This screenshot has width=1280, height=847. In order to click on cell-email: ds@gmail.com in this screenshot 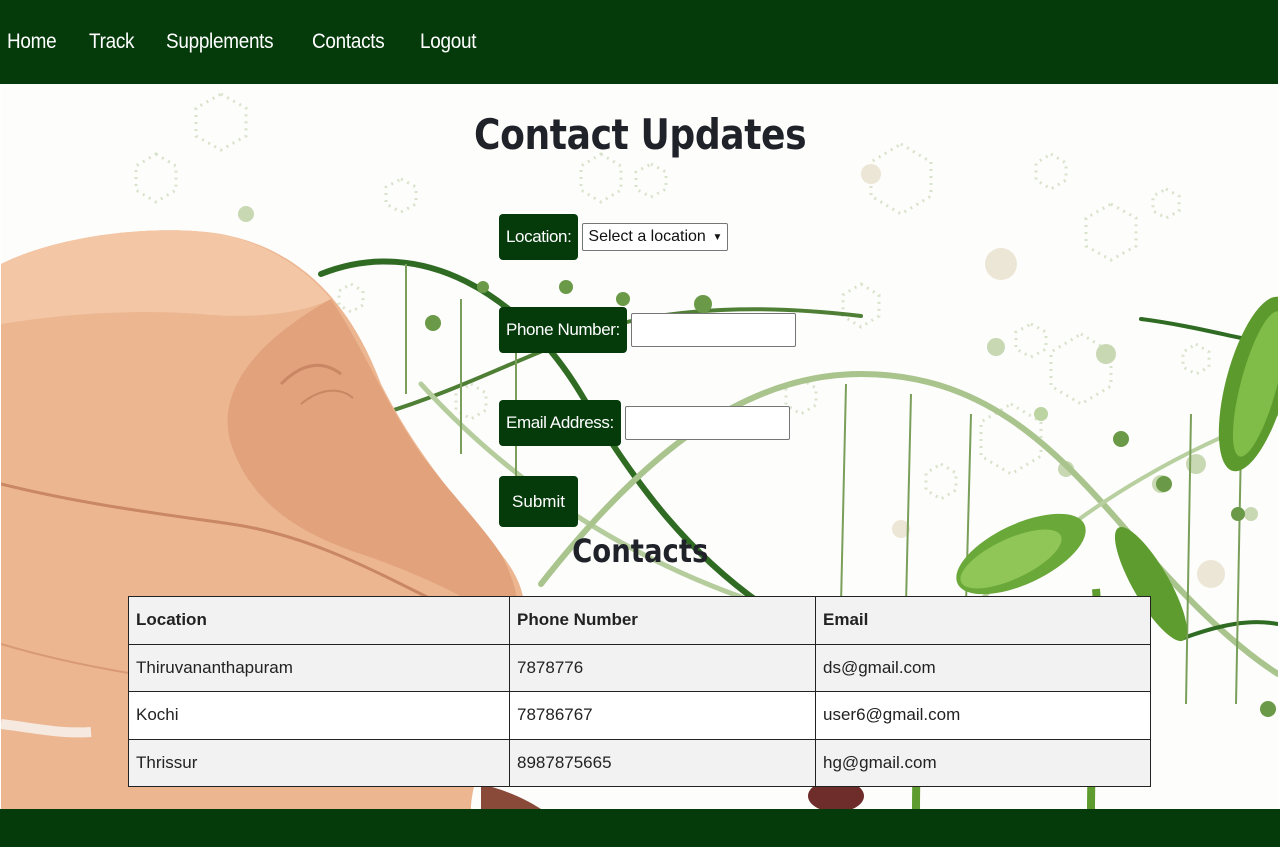, I will do `click(983, 667)`.